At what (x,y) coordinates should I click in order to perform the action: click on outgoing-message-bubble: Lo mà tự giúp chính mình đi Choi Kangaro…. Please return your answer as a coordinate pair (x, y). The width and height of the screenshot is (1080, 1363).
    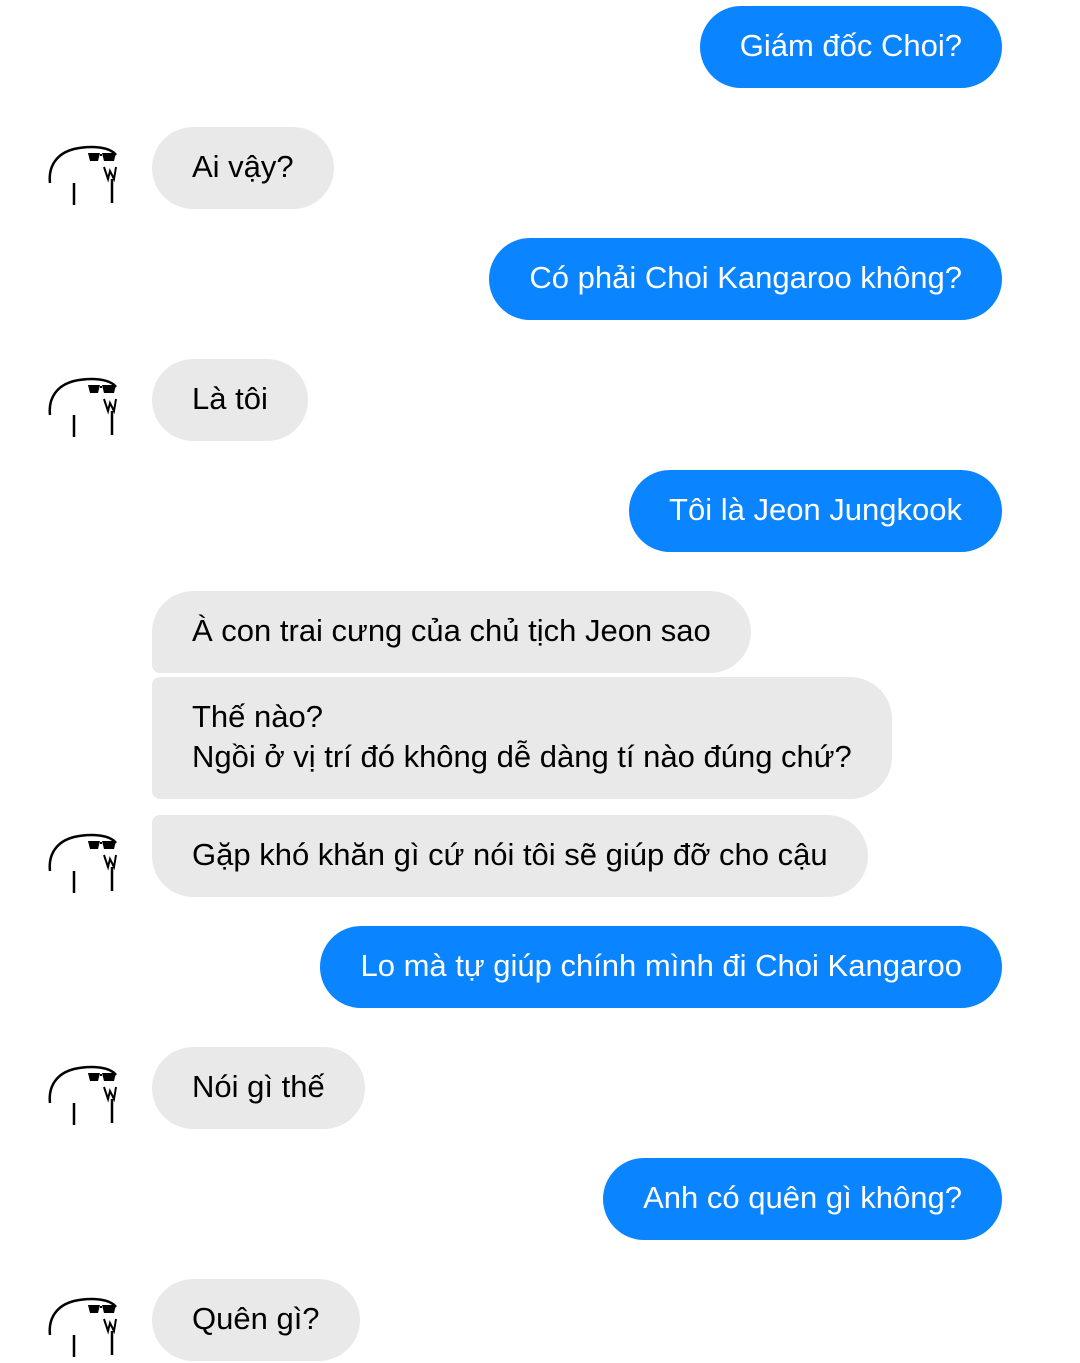
    Looking at the image, I should click on (661, 967).